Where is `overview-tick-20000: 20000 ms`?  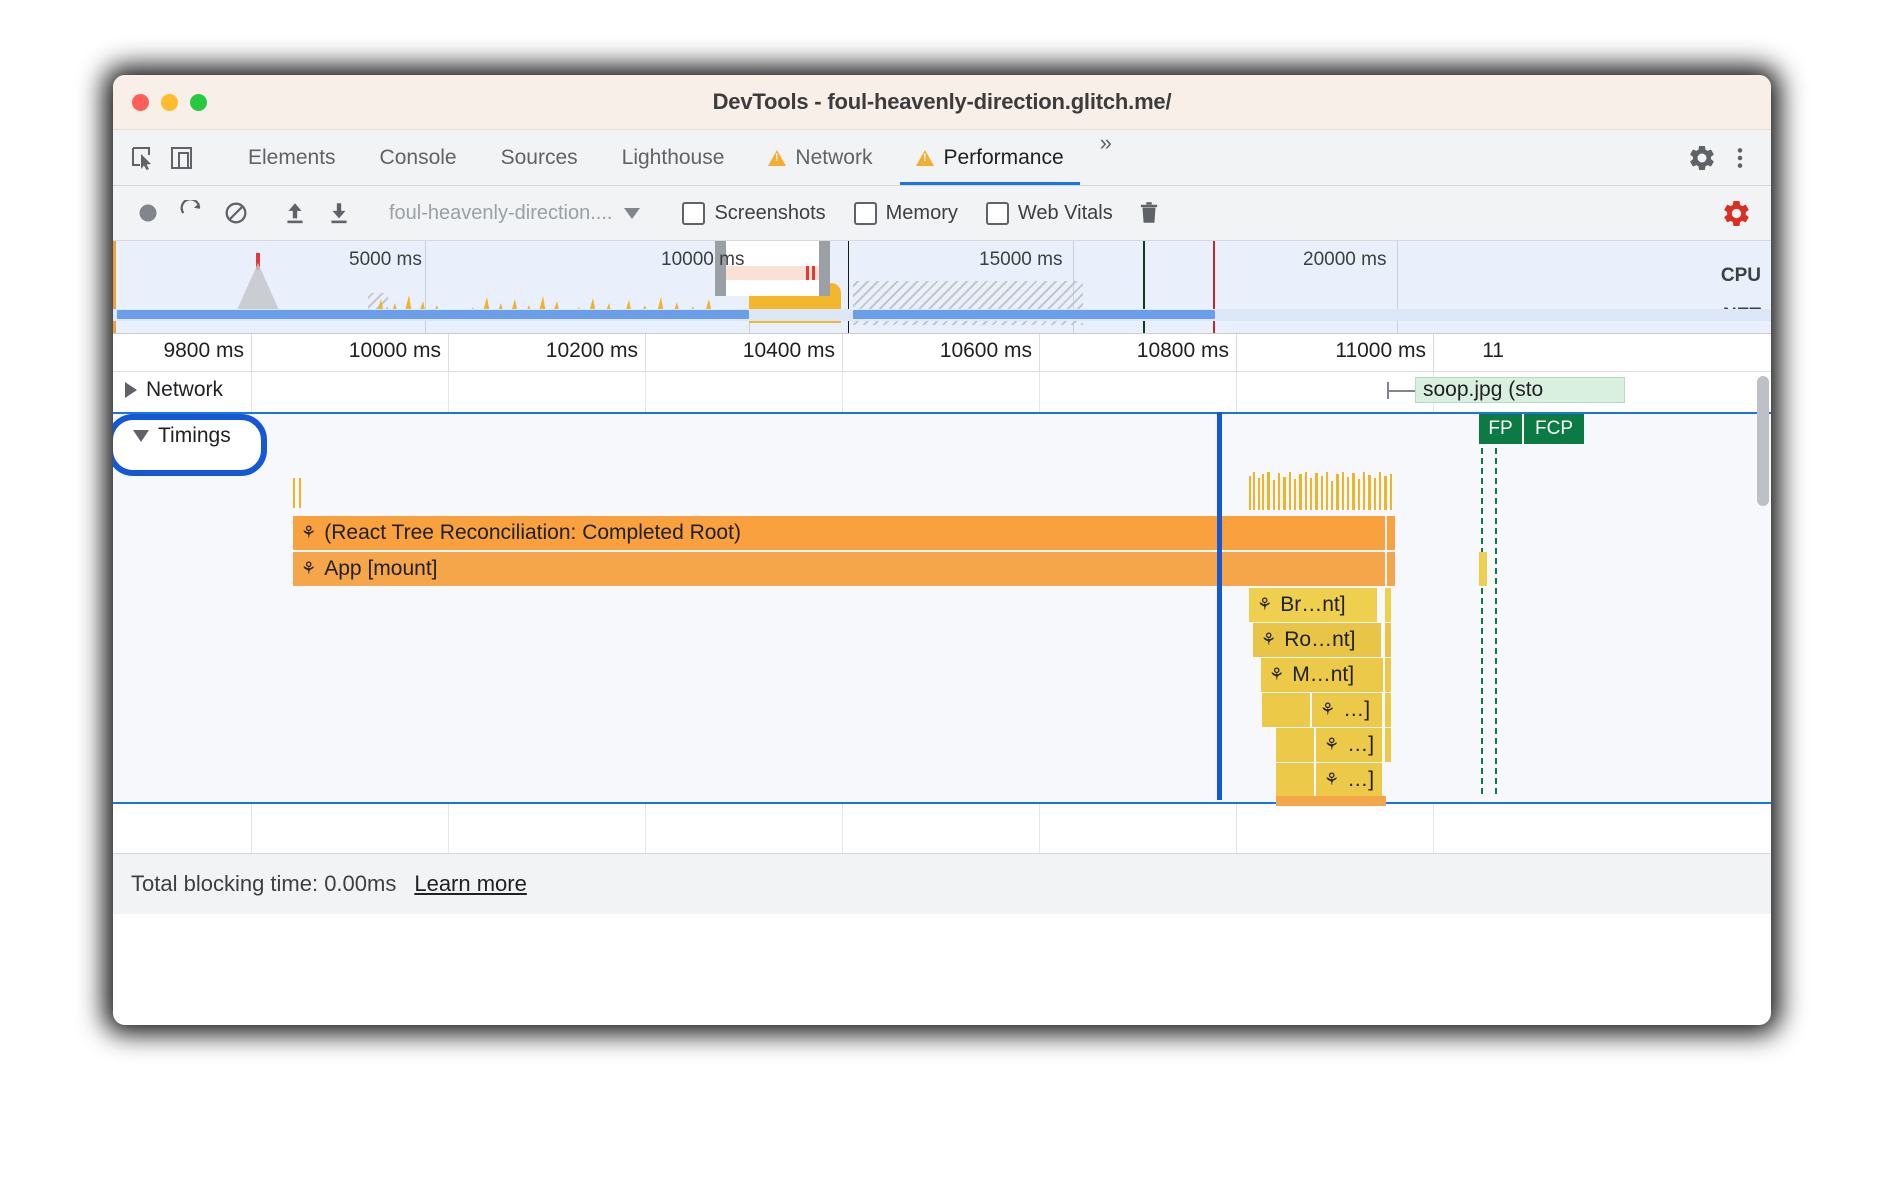
overview-tick-20000: 20000 ms is located at coordinates (1345, 259).